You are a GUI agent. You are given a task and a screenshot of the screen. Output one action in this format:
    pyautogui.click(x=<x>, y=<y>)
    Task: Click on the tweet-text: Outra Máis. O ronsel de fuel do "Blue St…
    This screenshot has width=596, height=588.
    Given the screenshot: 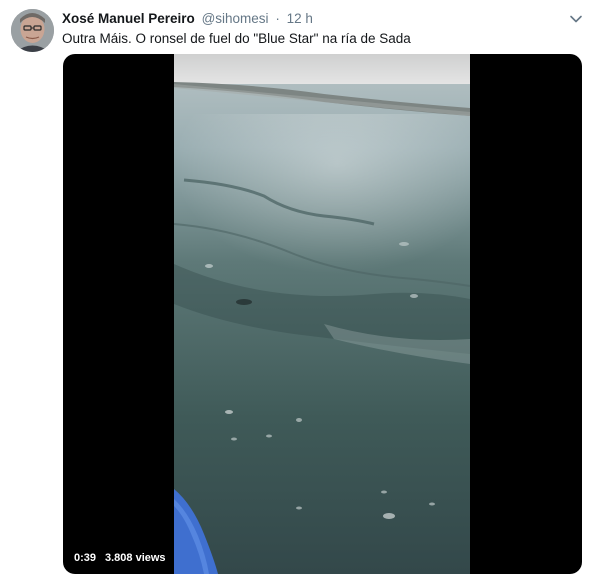 What is the action you would take?
    pyautogui.click(x=236, y=38)
    